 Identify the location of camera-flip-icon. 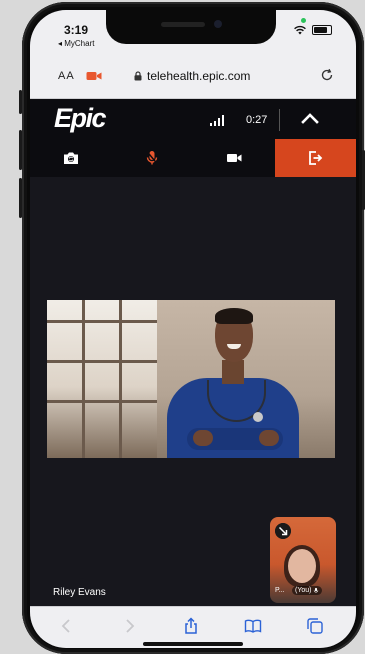
(70, 158).